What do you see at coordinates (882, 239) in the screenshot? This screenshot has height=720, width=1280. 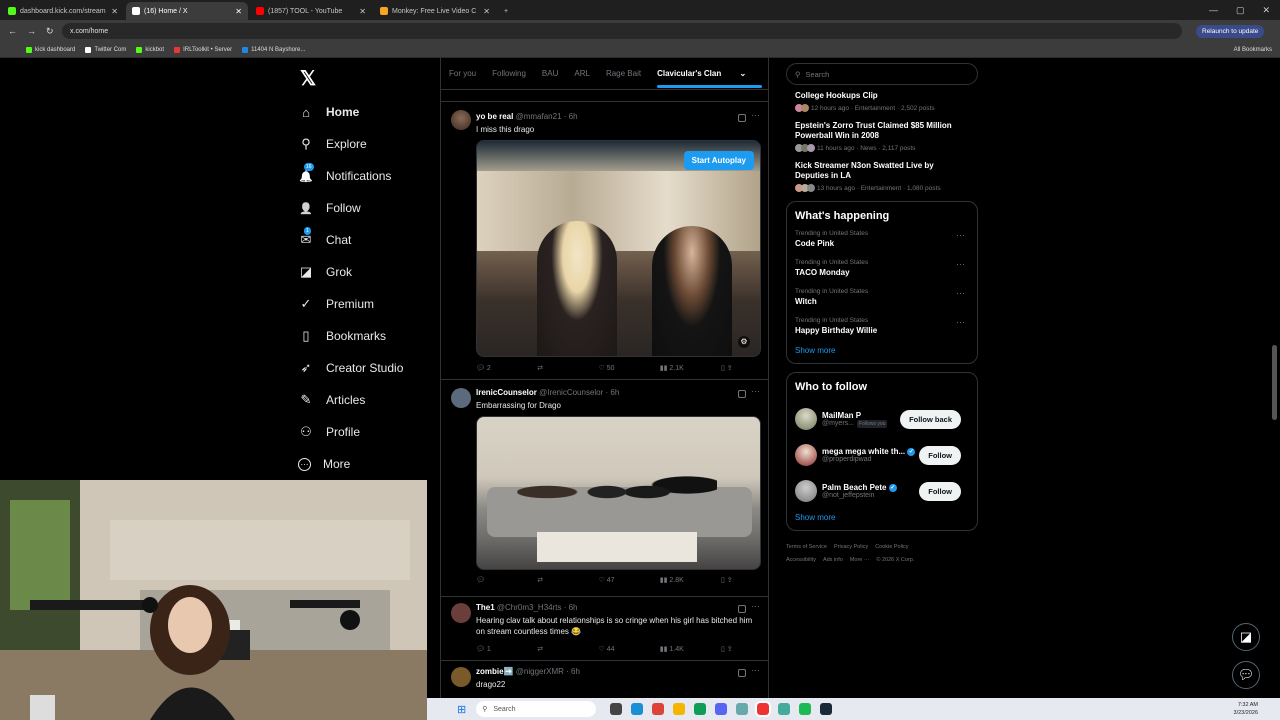 I see `trend-item: Trending in United States Code Pink ···` at bounding box center [882, 239].